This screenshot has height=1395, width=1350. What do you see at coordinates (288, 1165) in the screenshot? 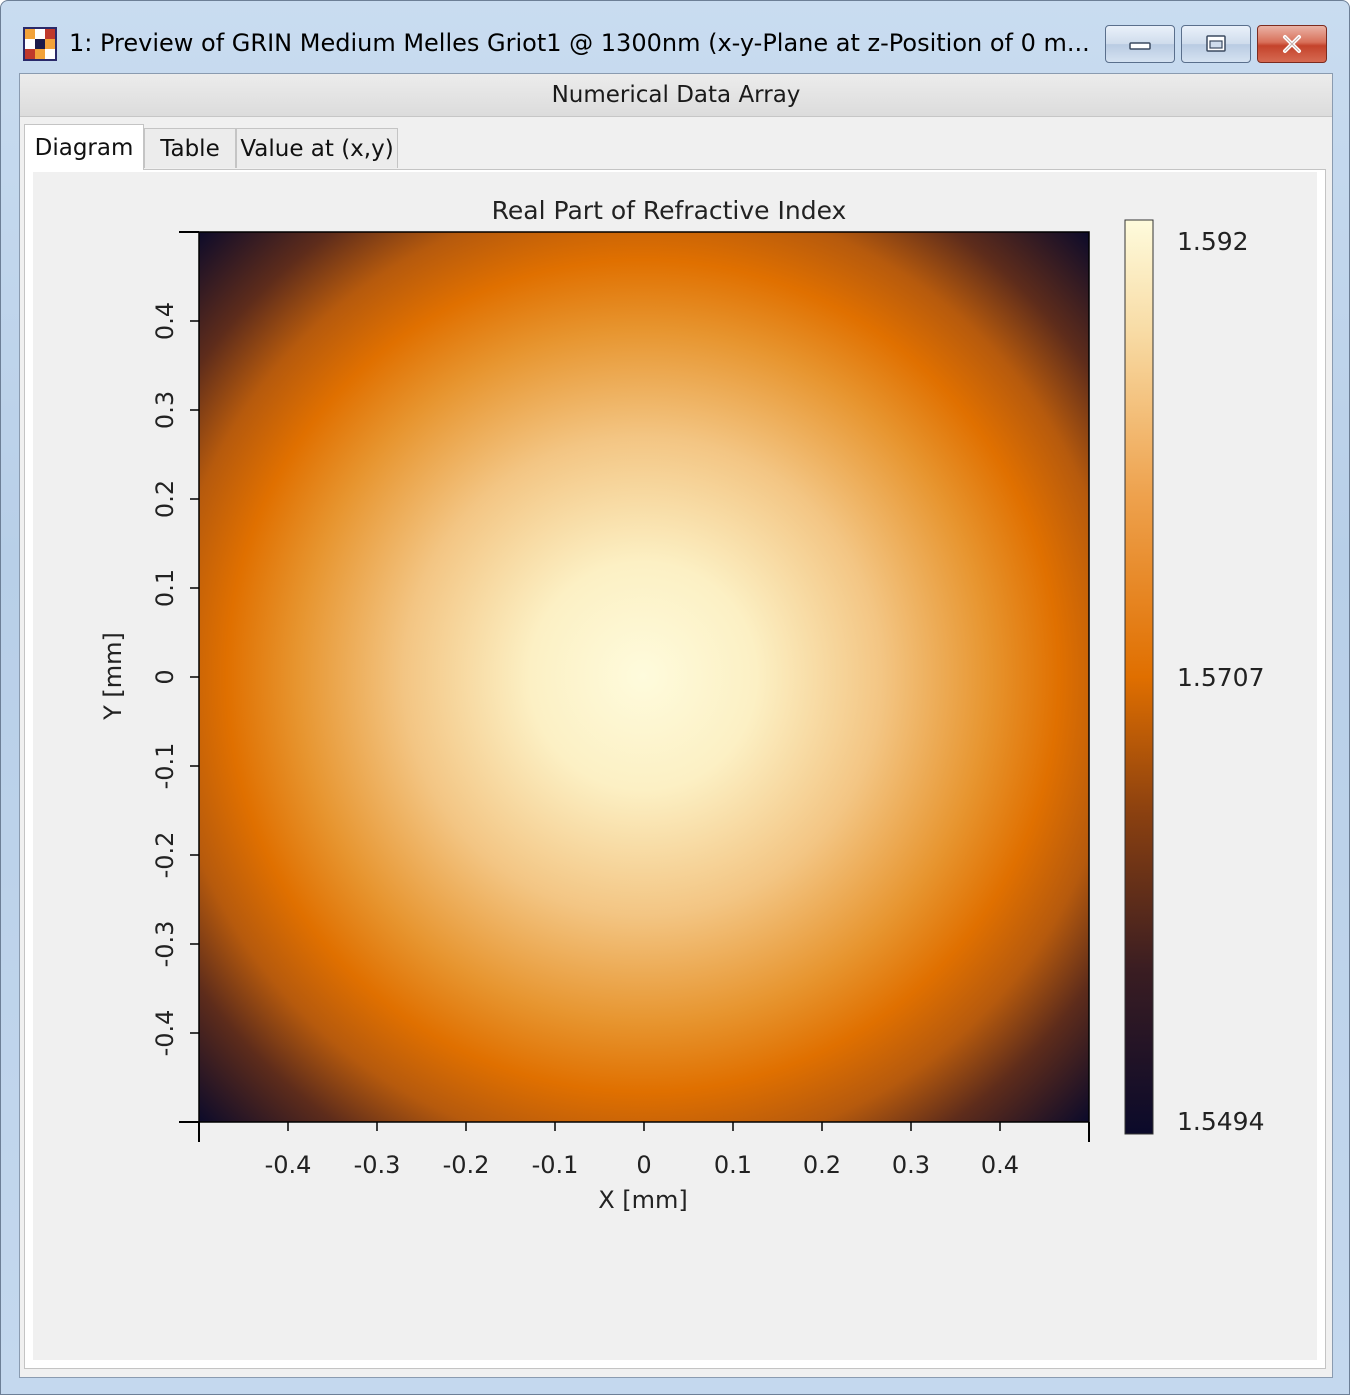
I see `x-tick-label: -0.4` at bounding box center [288, 1165].